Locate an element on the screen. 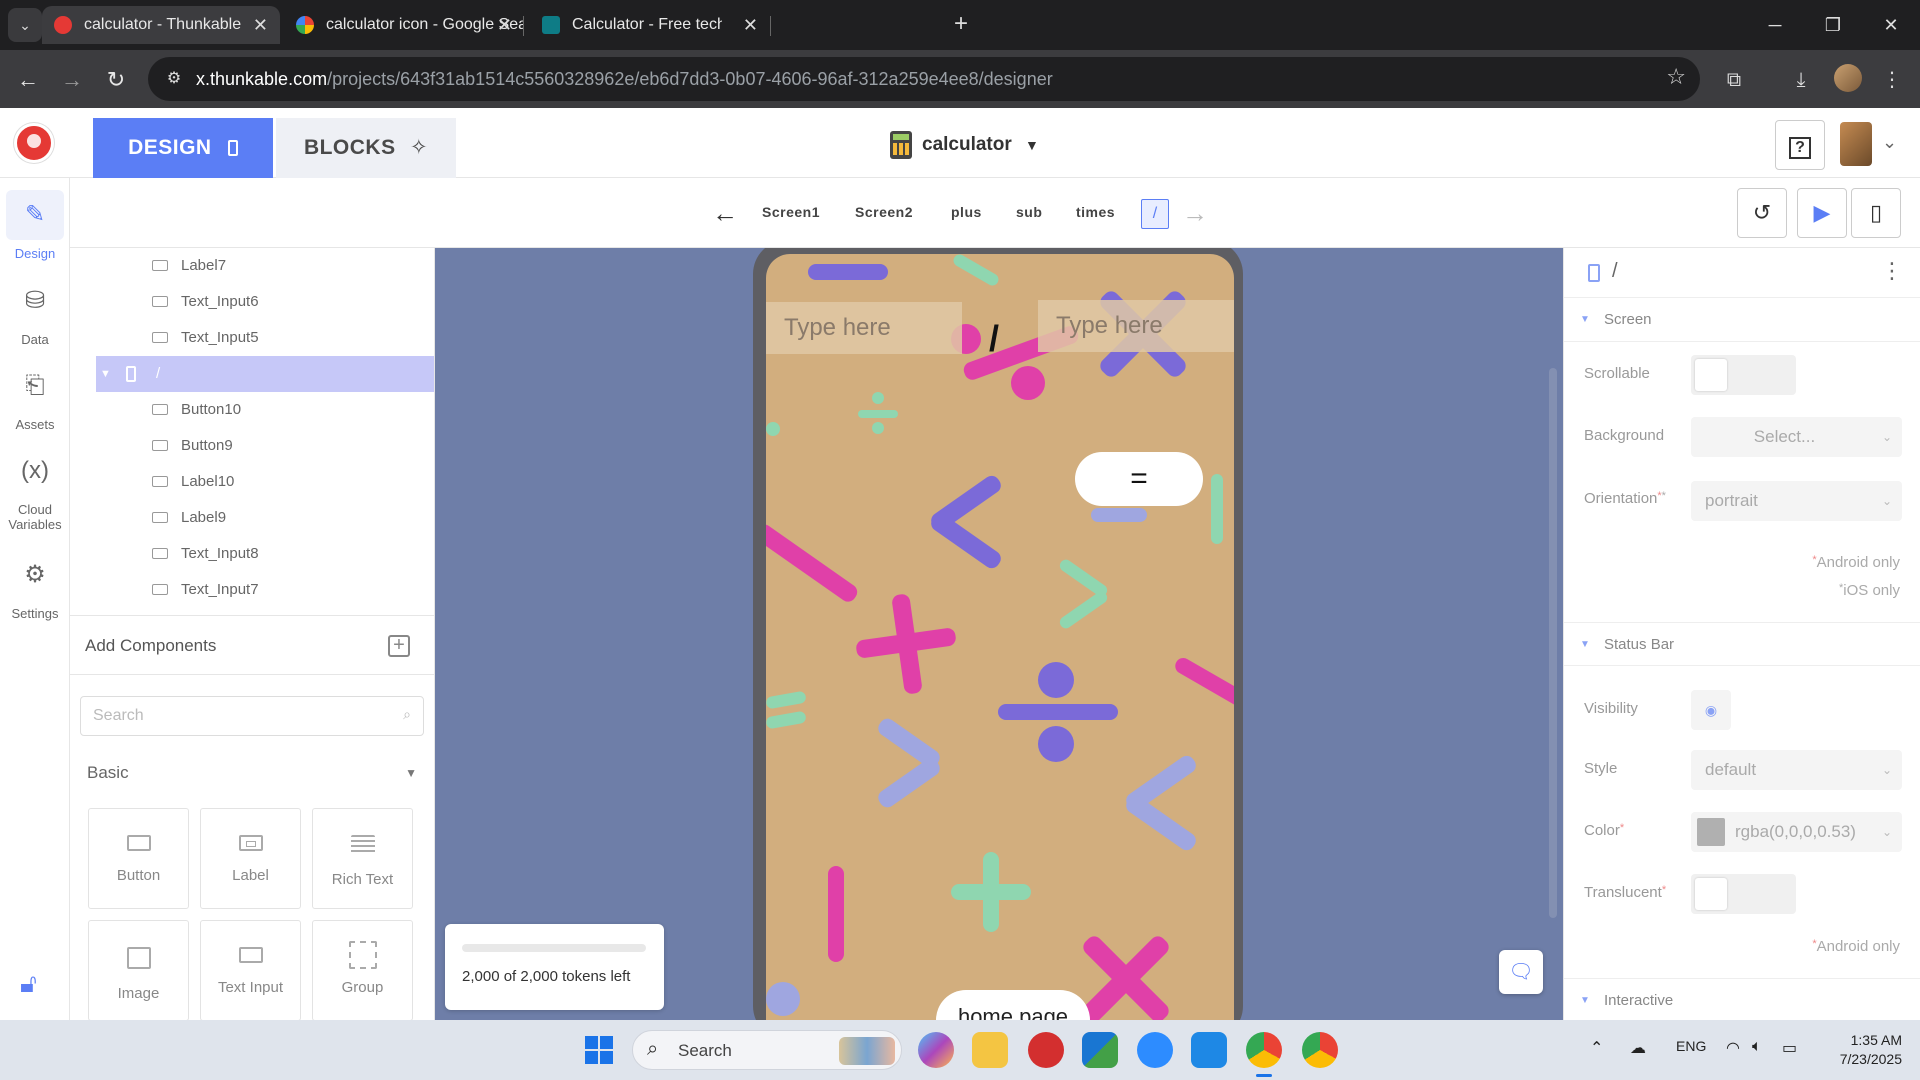 This screenshot has width=1920, height=1080. back-arrow-icon: ← is located at coordinates (28, 80).